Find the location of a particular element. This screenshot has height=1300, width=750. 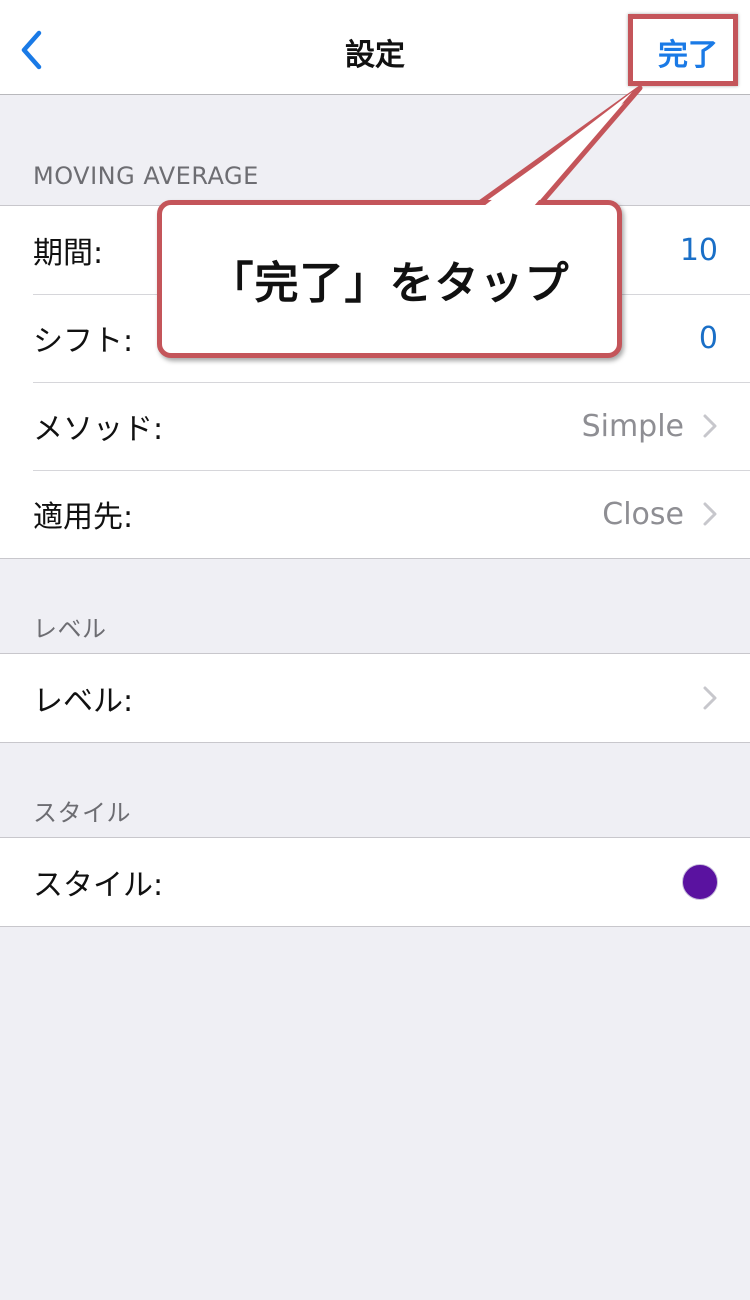

apply-to-row: 適用先: Close is located at coordinates (375, 514).